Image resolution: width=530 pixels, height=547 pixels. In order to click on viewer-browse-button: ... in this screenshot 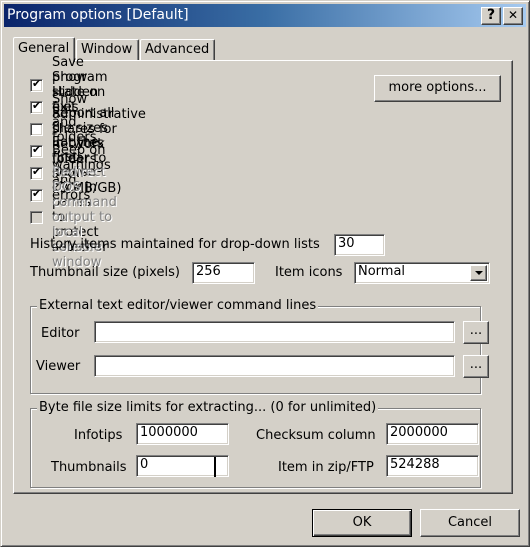, I will do `click(476, 366)`.